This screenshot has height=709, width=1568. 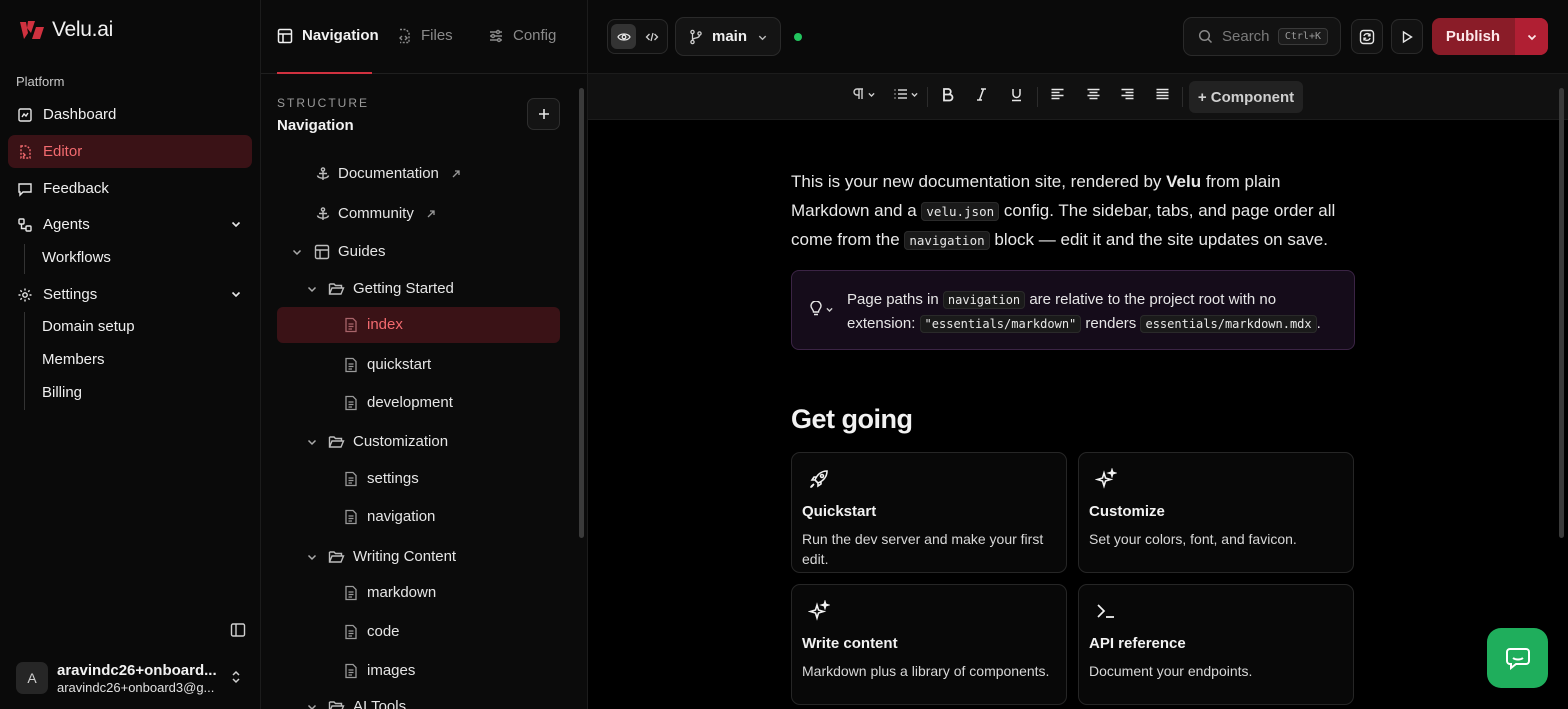 What do you see at coordinates (522, 35) in the screenshot?
I see `tab-config: Config` at bounding box center [522, 35].